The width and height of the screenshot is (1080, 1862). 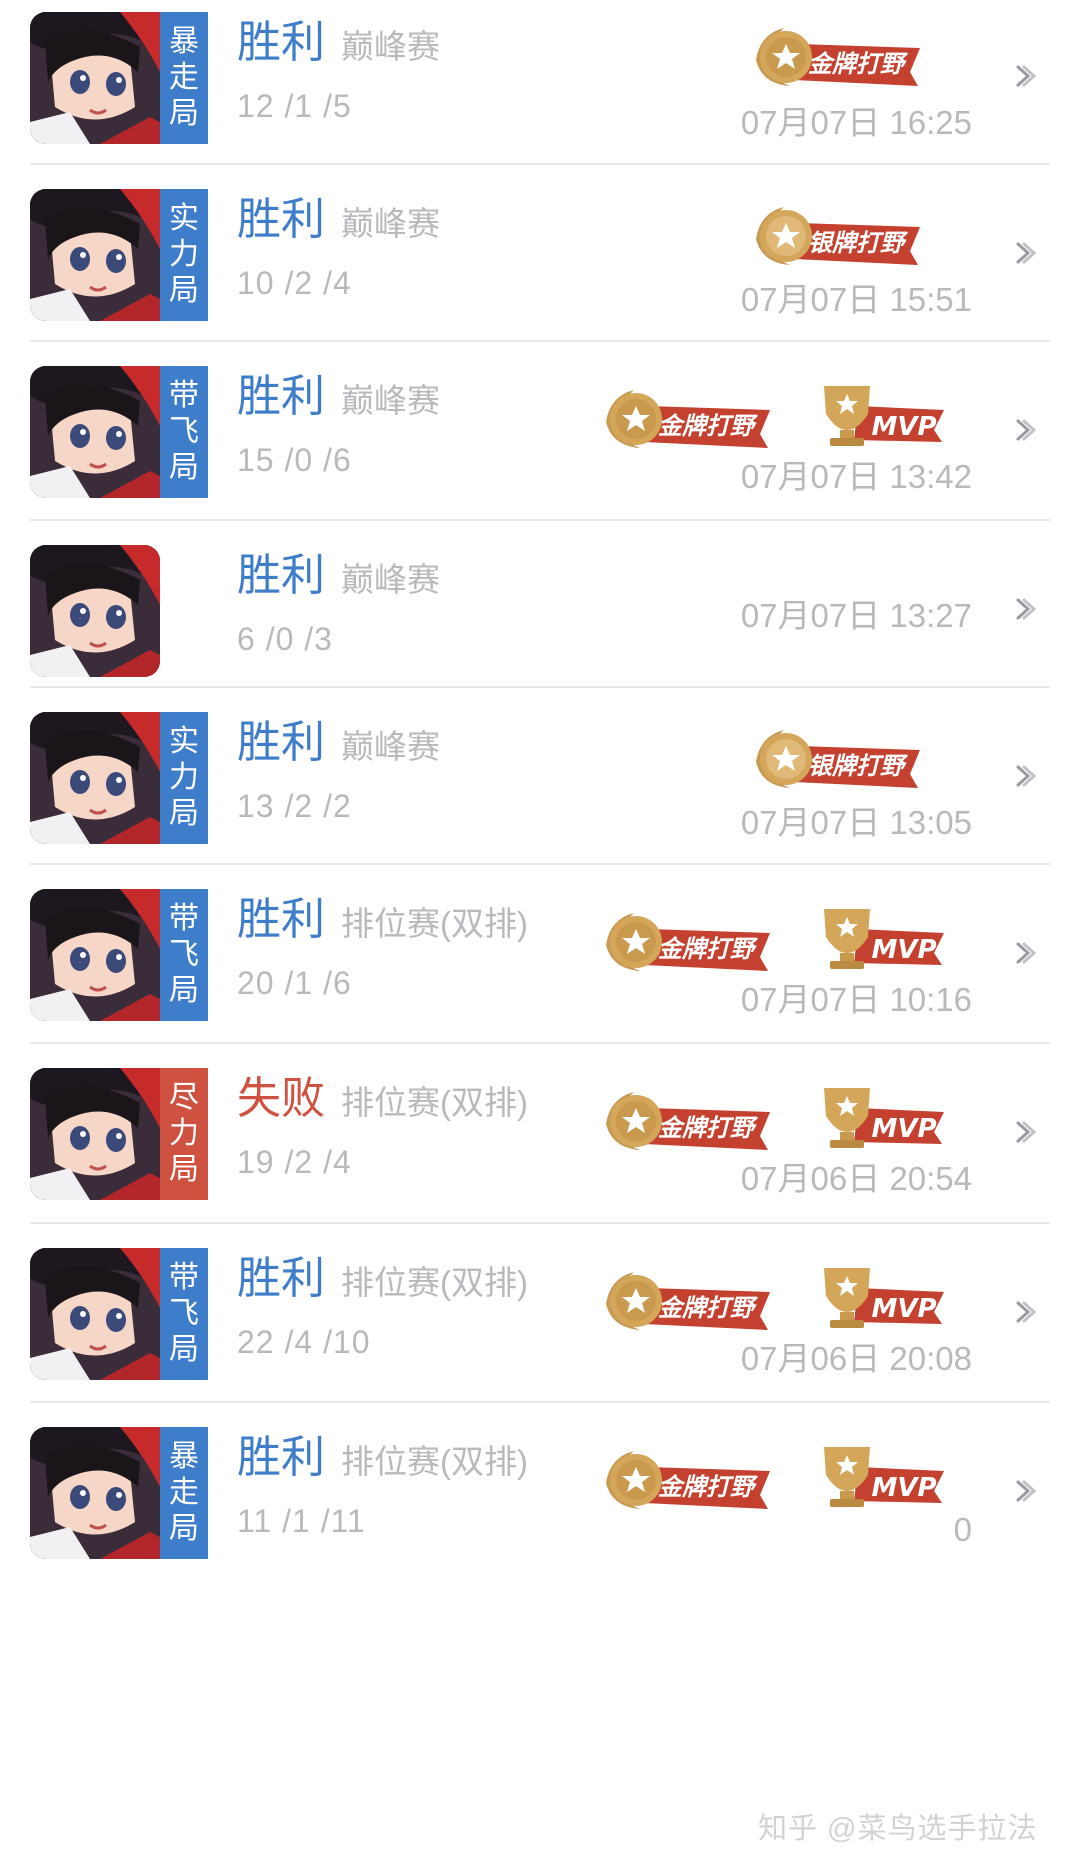 I want to click on match-tag: 暴走局, so click(x=184, y=78).